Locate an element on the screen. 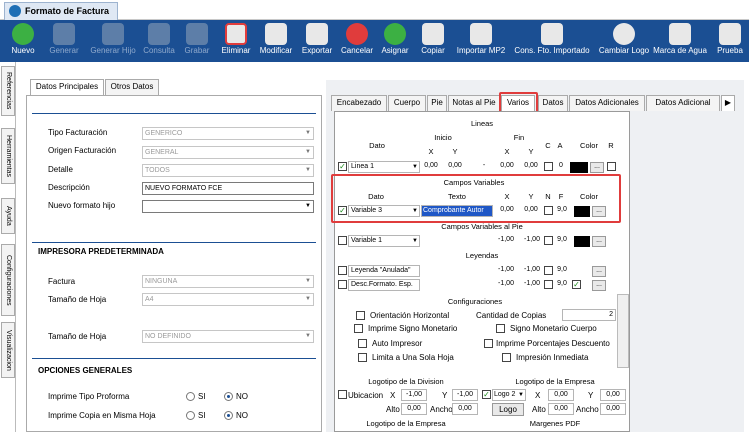 This screenshot has width=749, height=432. ubicacion-checkbox is located at coordinates (342, 394).